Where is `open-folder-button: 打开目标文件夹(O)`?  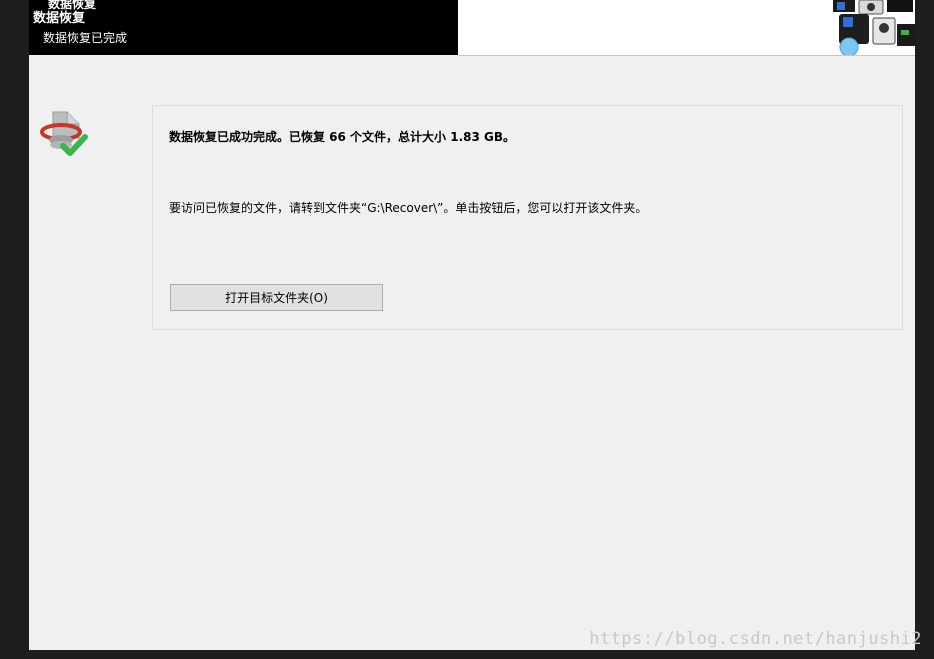 open-folder-button: 打开目标文件夹(O) is located at coordinates (276, 297).